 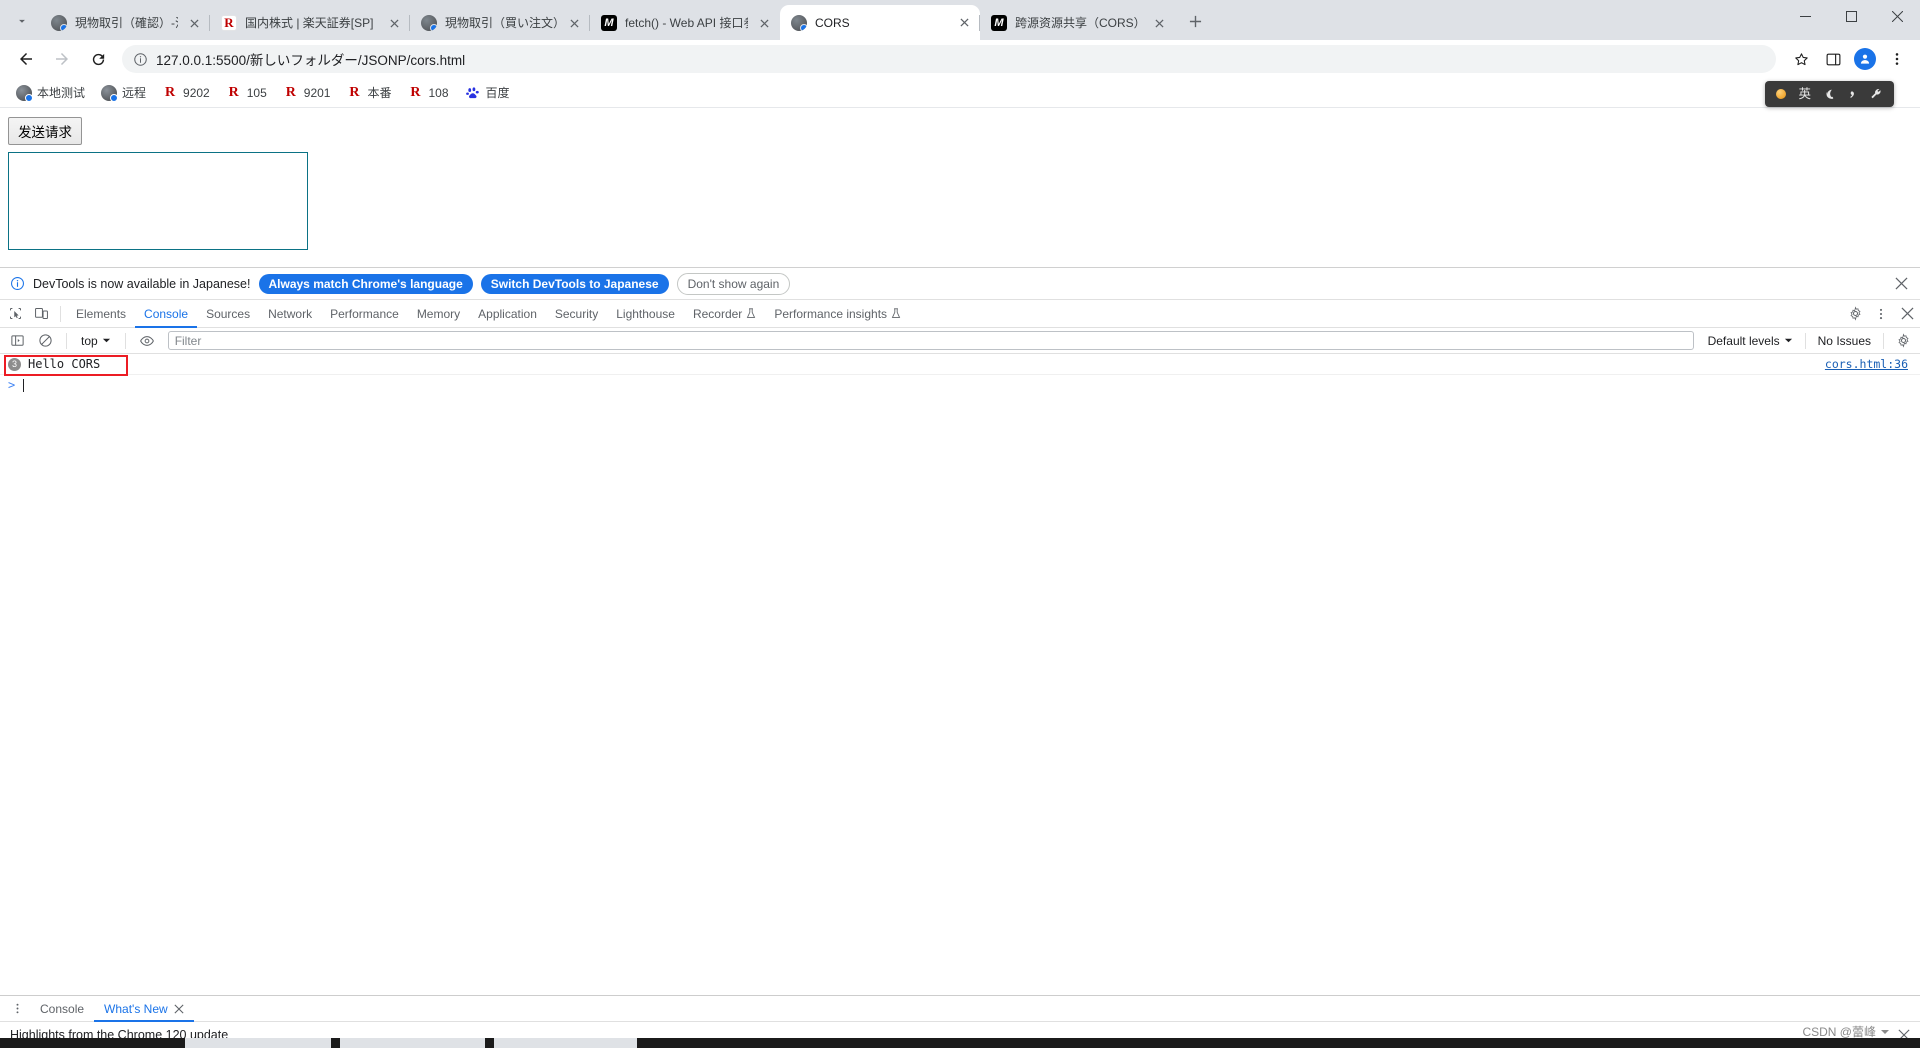 I want to click on console-source-link: cors.html:36, so click(x=1866, y=364).